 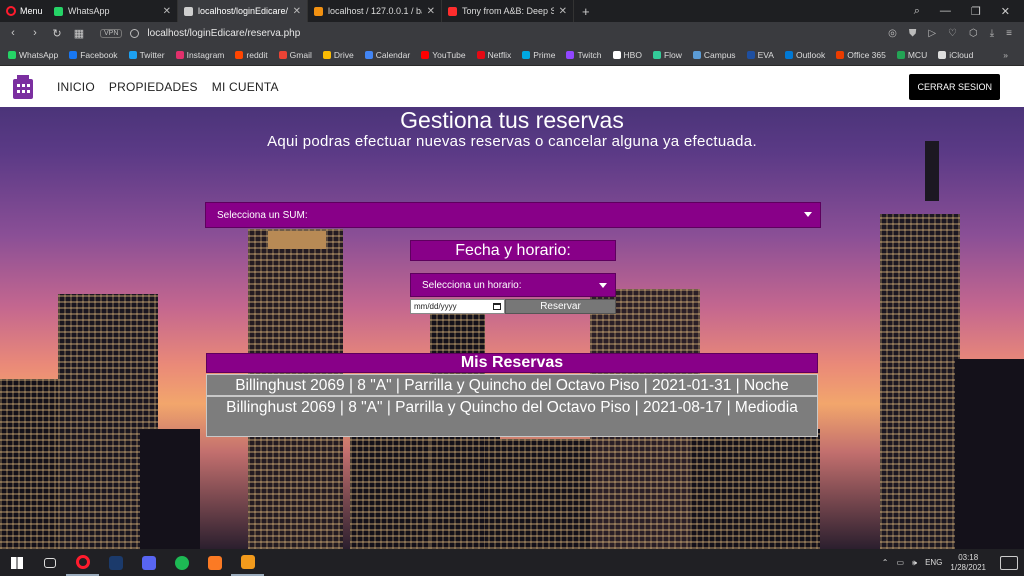 What do you see at coordinates (35, 33) in the screenshot?
I see `forward-icon: ›` at bounding box center [35, 33].